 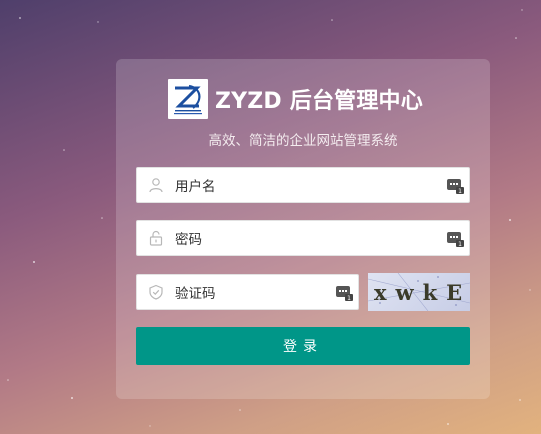 I want to click on username-placeholder: 用户名, so click(x=195, y=187).